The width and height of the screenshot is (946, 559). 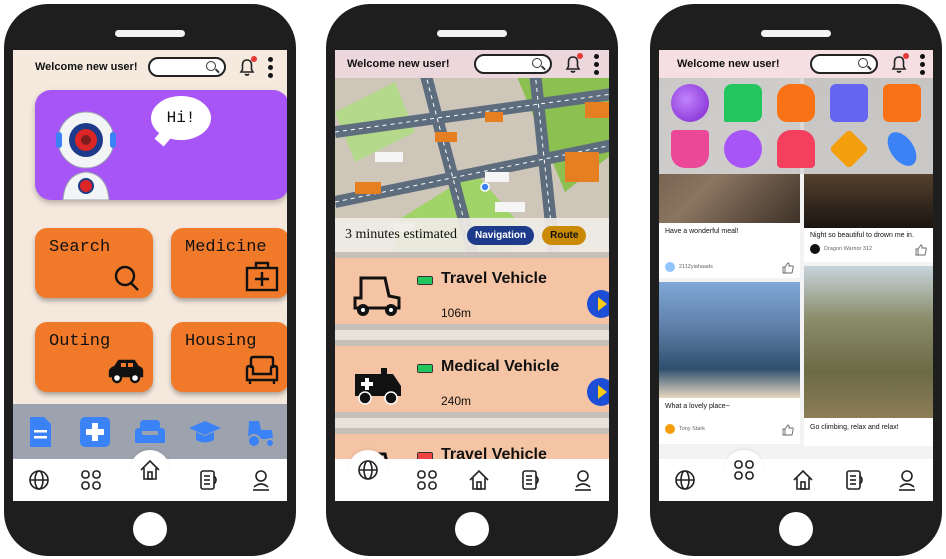 I want to click on armchair-icon, so click(x=262, y=369).